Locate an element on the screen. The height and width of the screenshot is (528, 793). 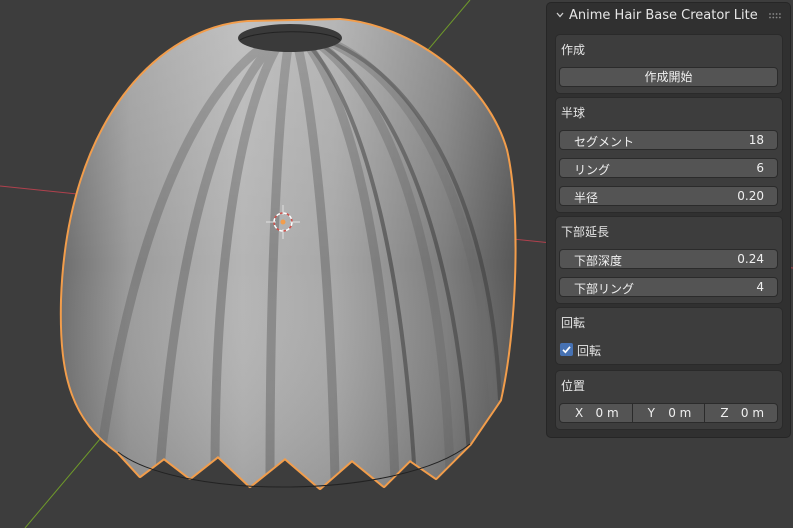
segments-value: 18 is located at coordinates (756, 140).